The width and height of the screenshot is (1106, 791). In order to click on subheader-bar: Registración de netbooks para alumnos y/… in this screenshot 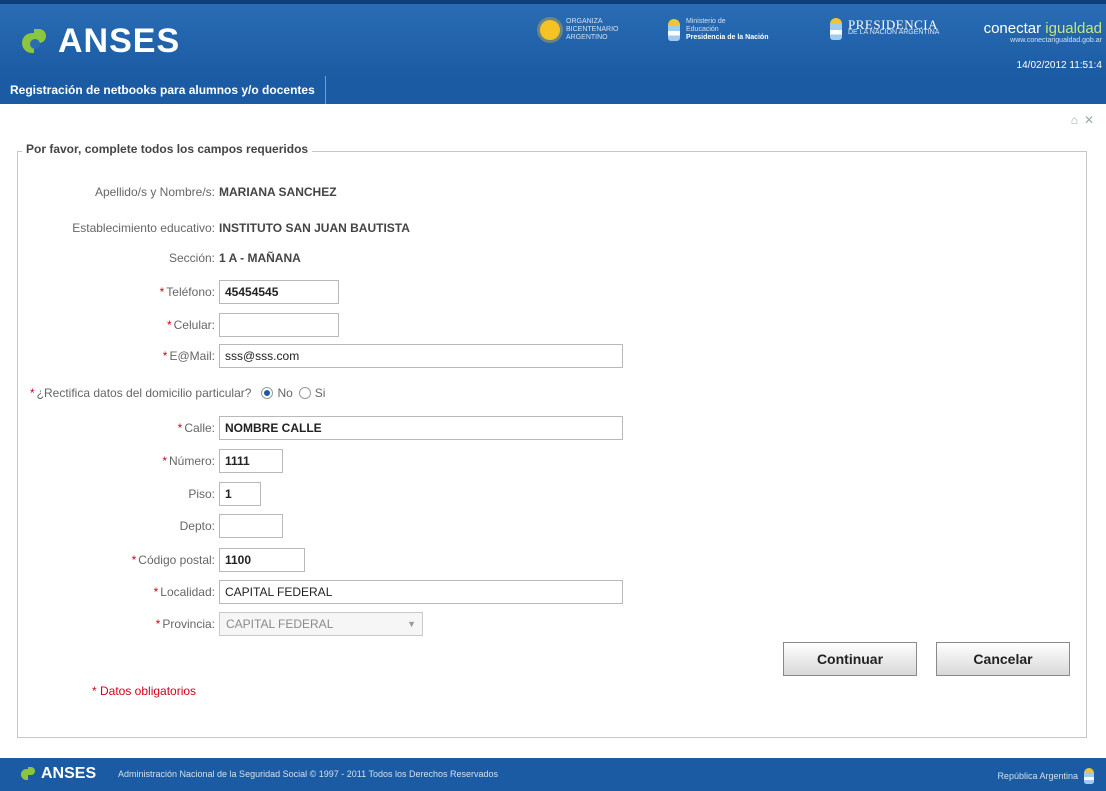, I will do `click(553, 90)`.